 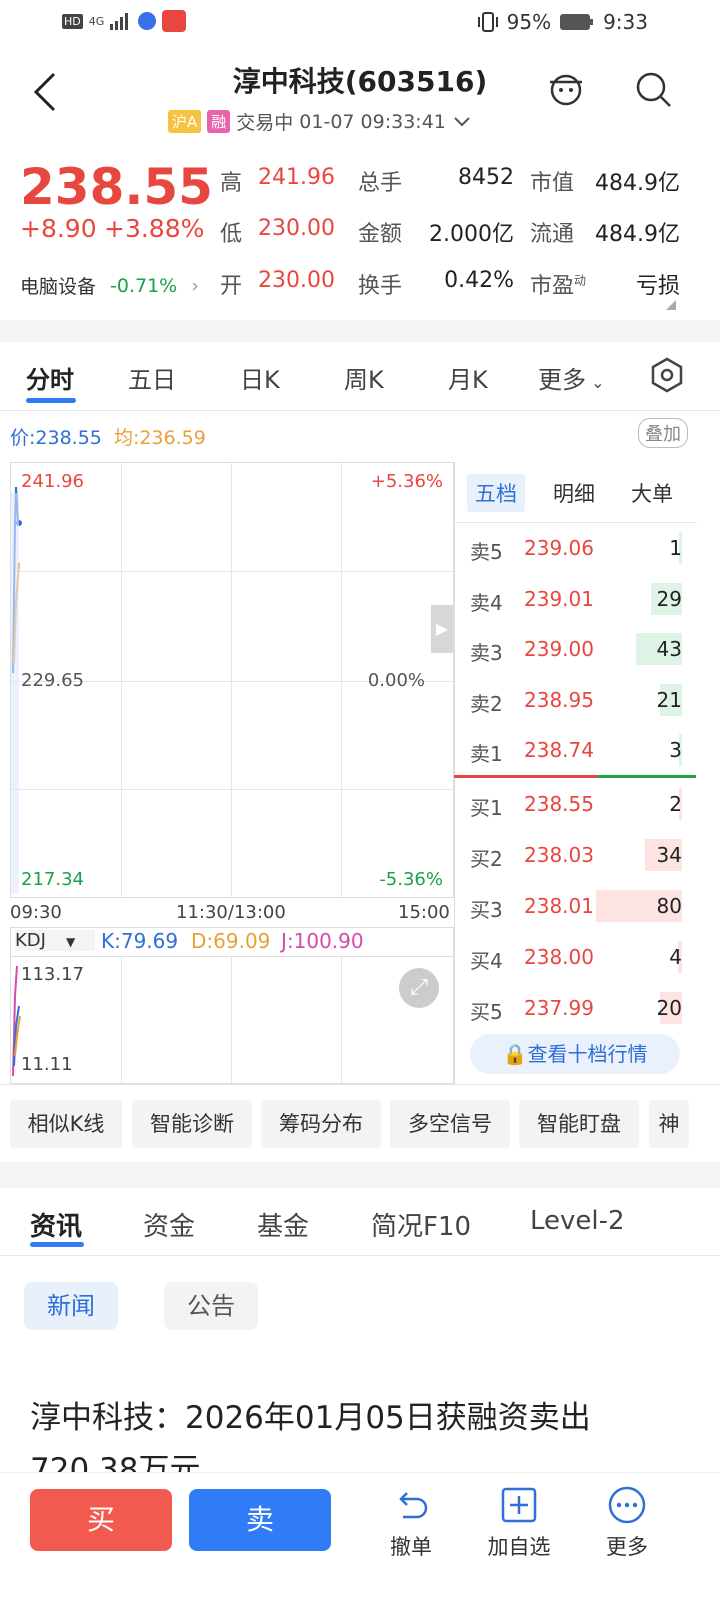 I want to click on level-volume: 2, so click(x=675, y=804).